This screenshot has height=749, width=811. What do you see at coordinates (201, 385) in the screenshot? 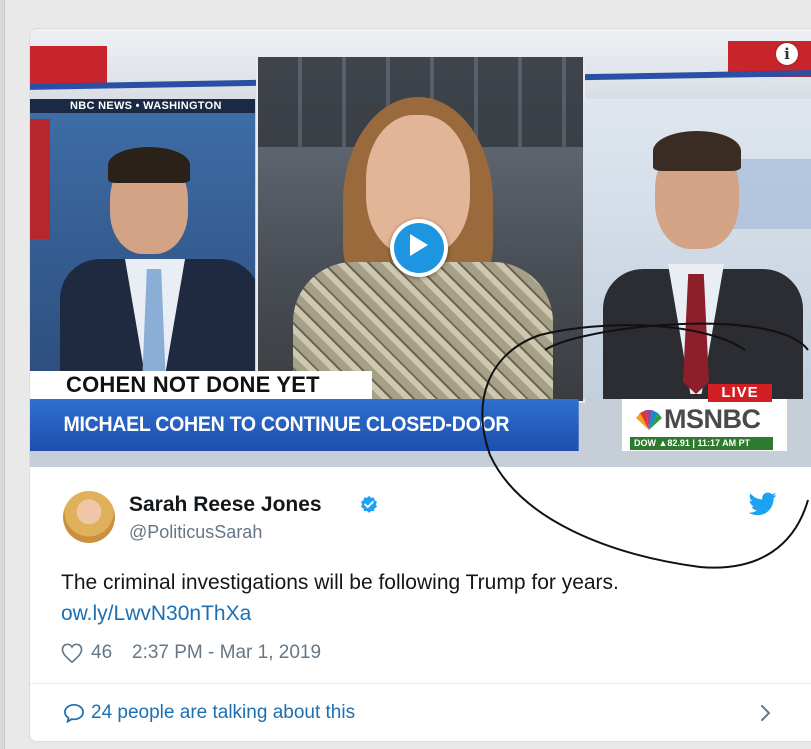
I see `banner-headline: COHEN NOT DONE YET` at bounding box center [201, 385].